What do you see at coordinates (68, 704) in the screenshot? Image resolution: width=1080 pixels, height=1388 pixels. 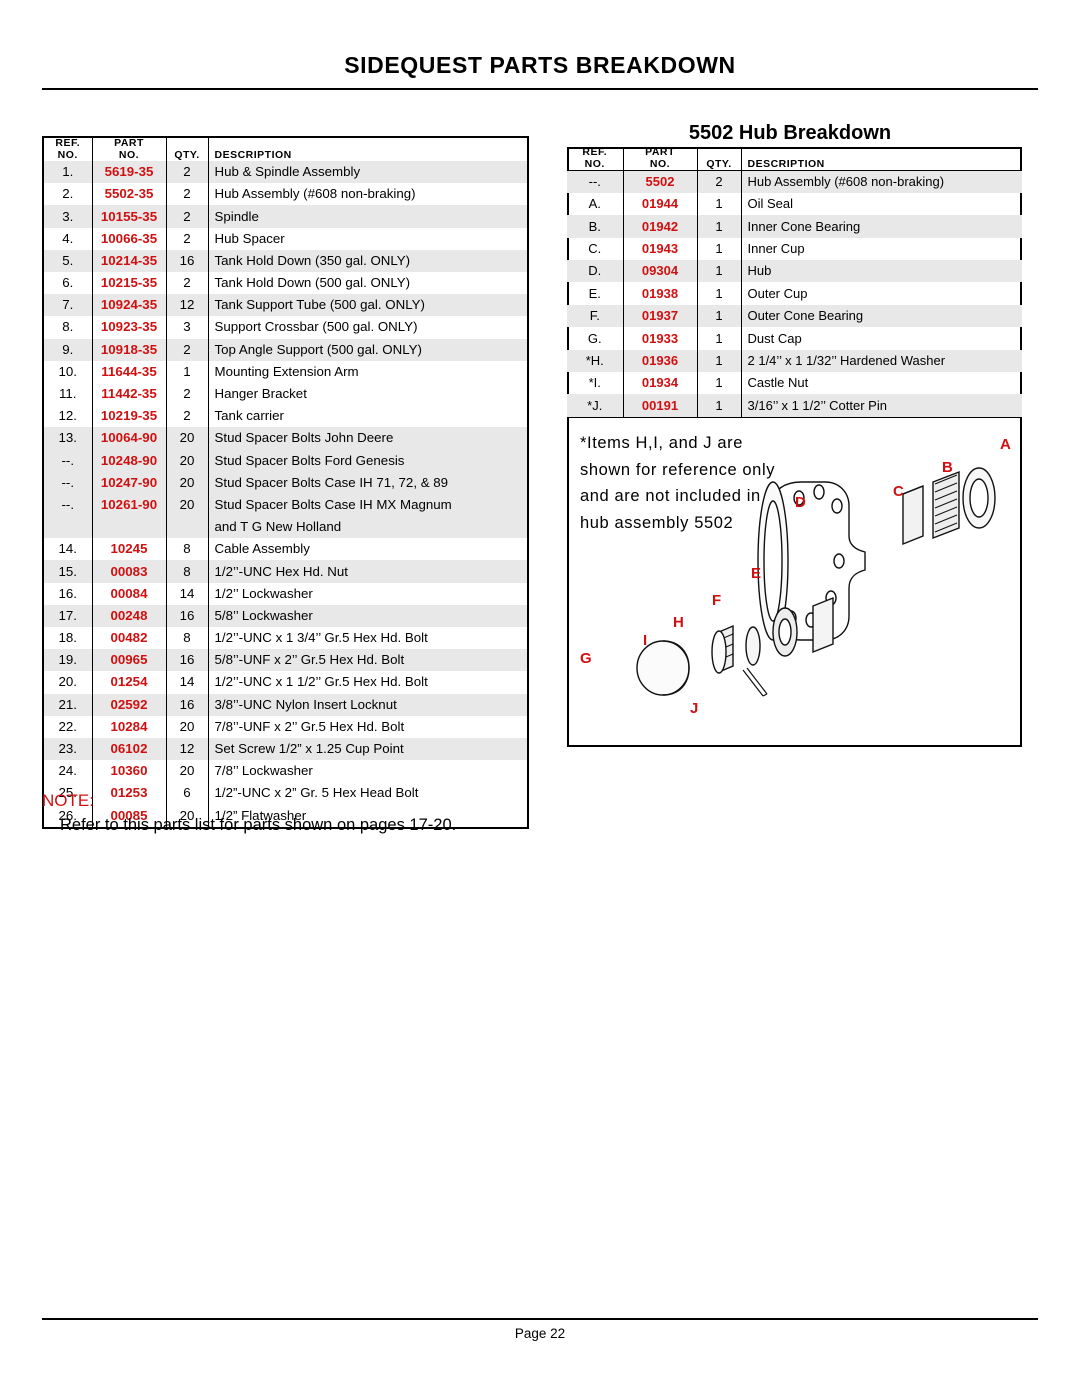 I see `cell-ref-no: 21.` at bounding box center [68, 704].